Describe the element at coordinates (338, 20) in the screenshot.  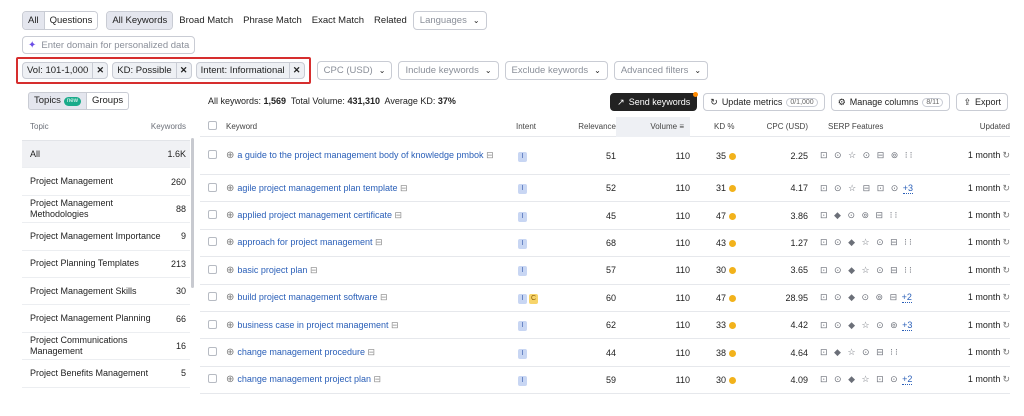
I see `match-exact-button: Exact Match` at that location.